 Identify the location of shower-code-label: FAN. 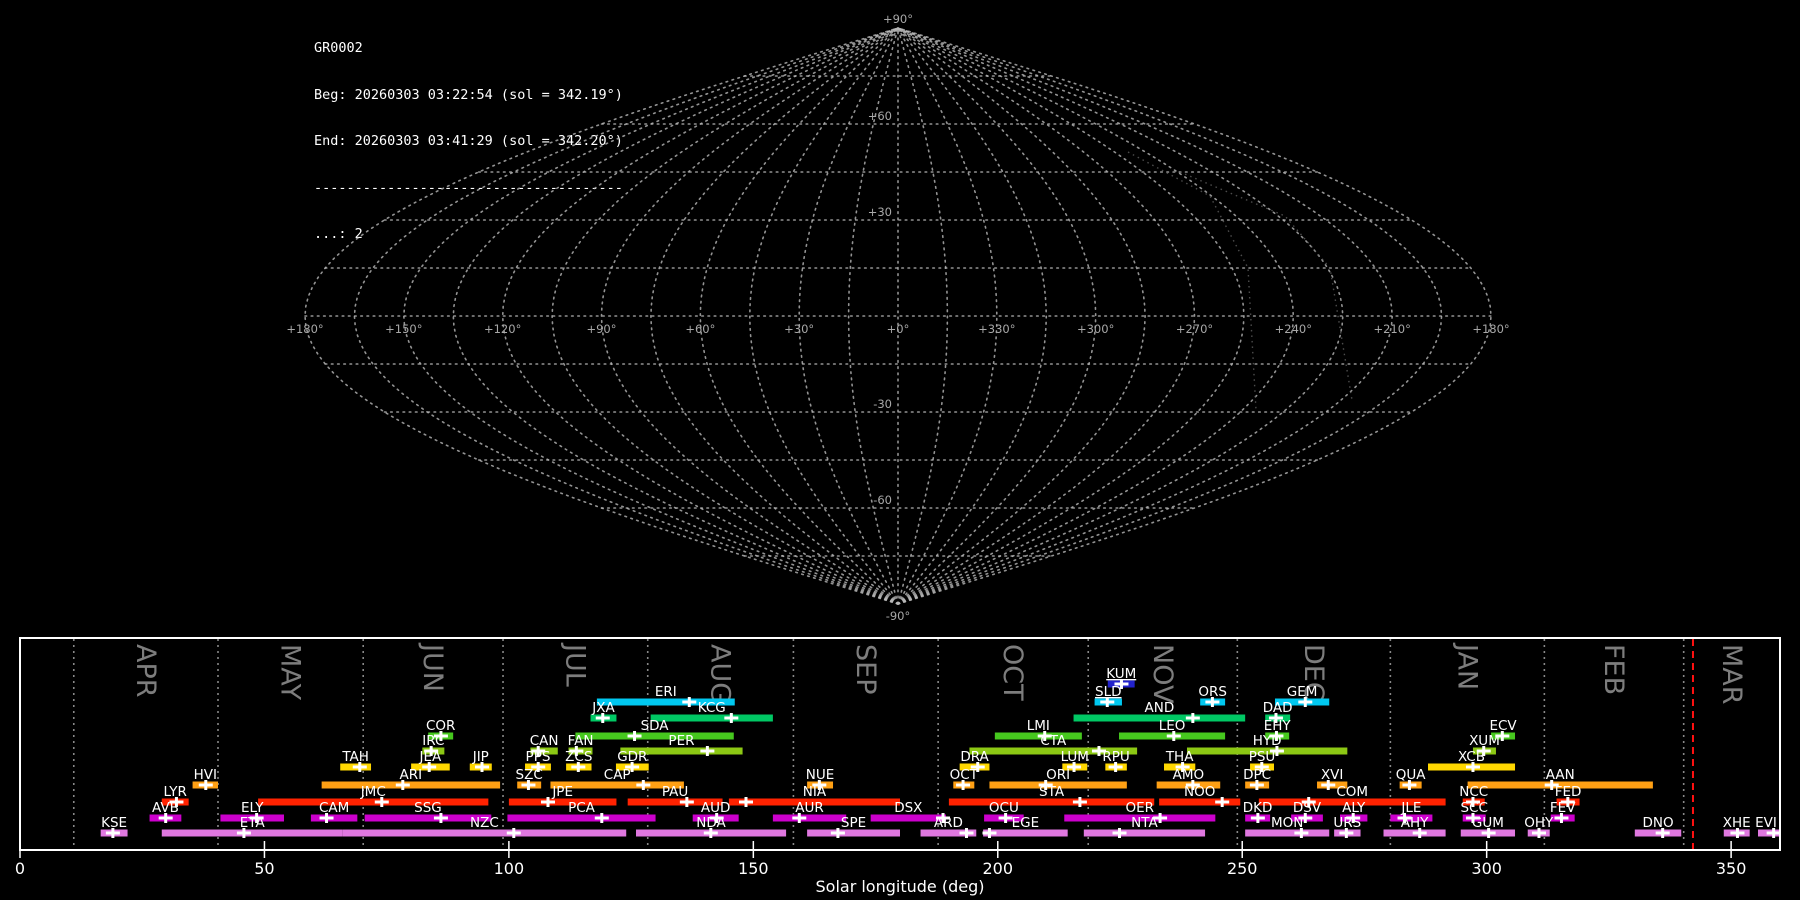
(581, 741).